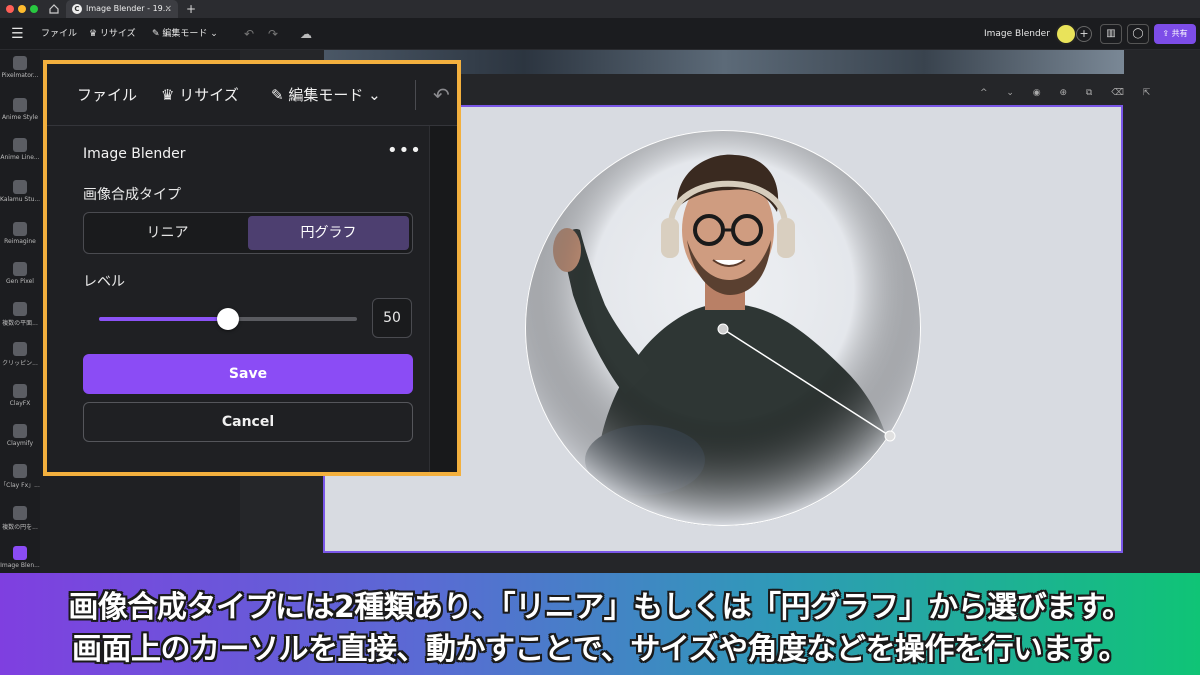 Image resolution: width=1200 pixels, height=675 pixels. Describe the element at coordinates (20, 403) in the screenshot. I see `rail-item-label: ClayFX` at that location.